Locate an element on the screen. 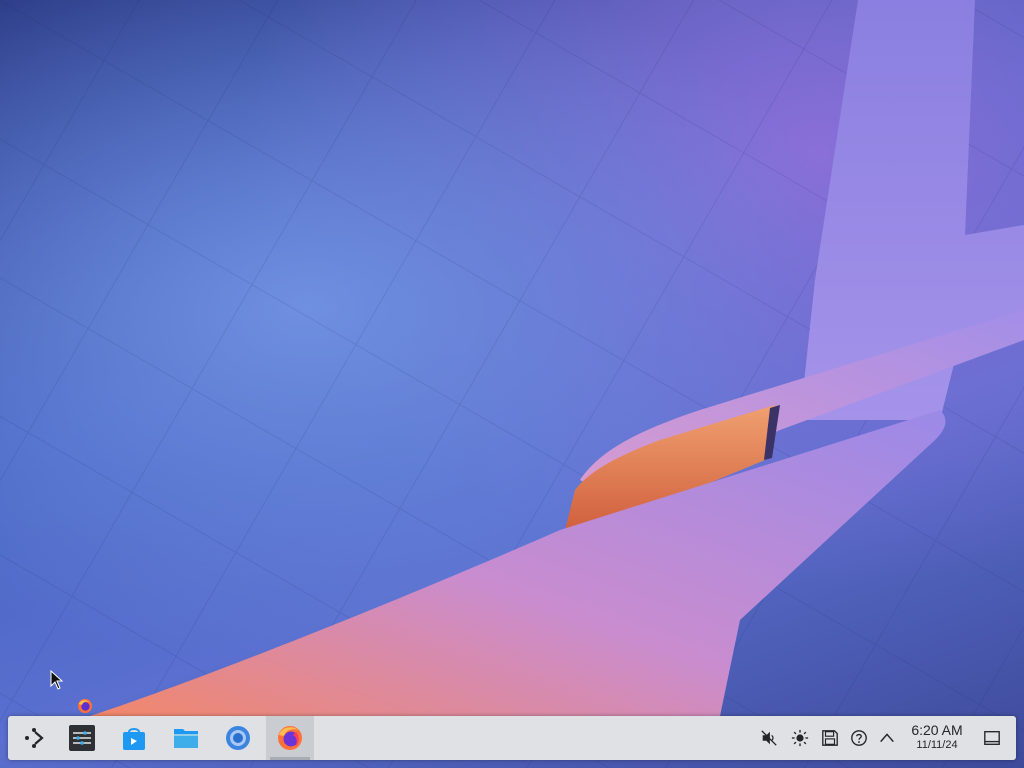  file-manager-icon is located at coordinates (186, 738).